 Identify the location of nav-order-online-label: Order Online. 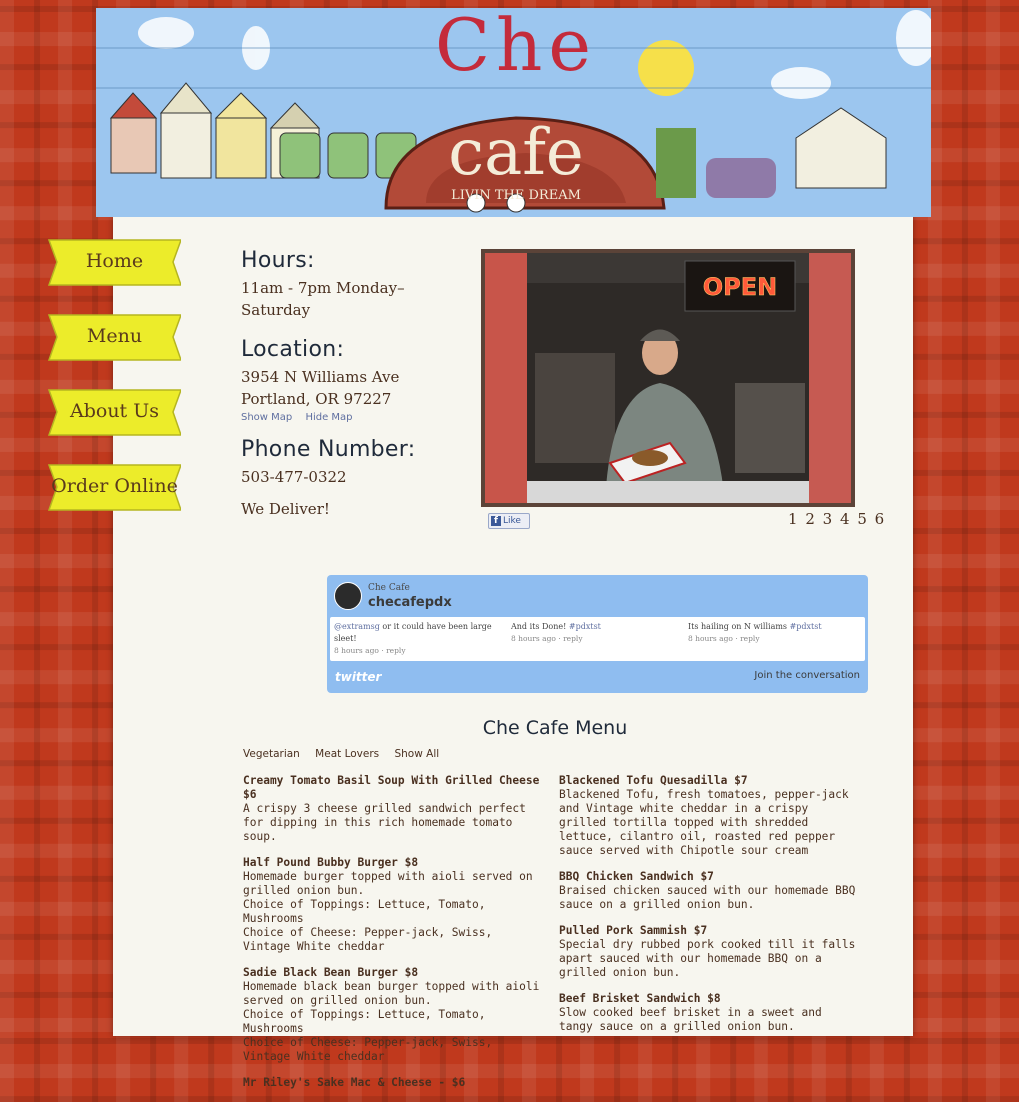
(114, 486).